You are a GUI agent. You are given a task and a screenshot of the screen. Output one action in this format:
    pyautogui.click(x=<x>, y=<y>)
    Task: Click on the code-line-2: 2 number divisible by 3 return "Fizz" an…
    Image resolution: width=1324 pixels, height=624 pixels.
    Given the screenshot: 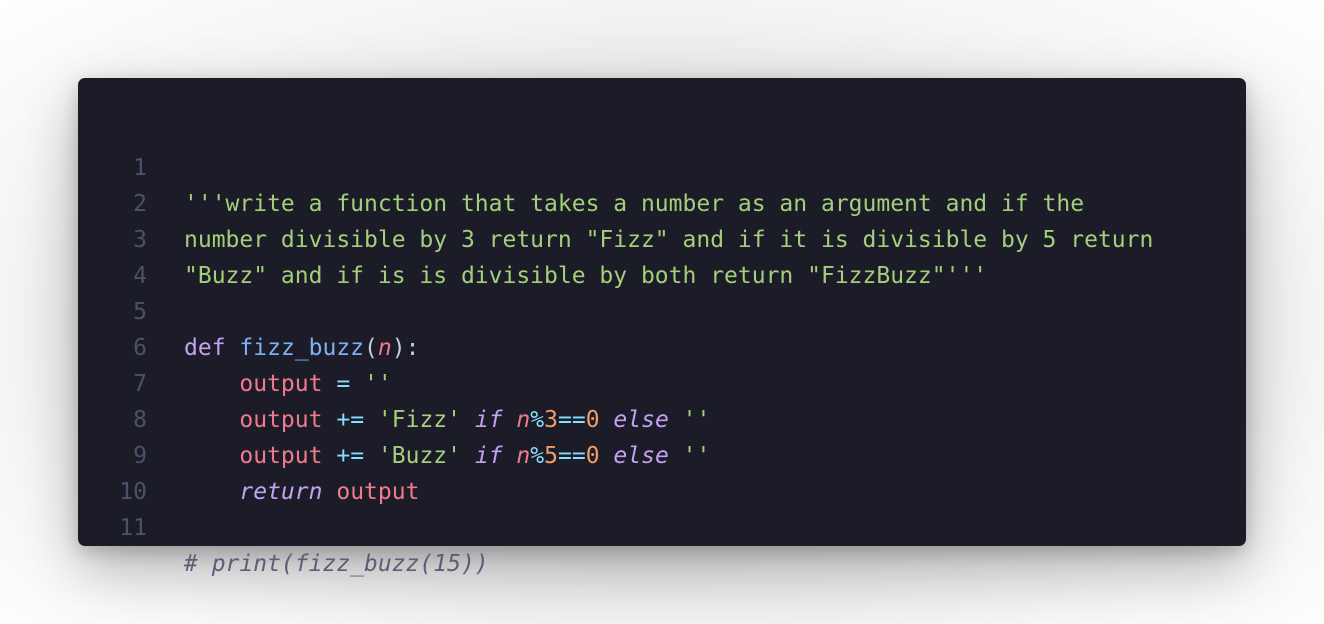 What is the action you would take?
    pyautogui.click(x=662, y=201)
    